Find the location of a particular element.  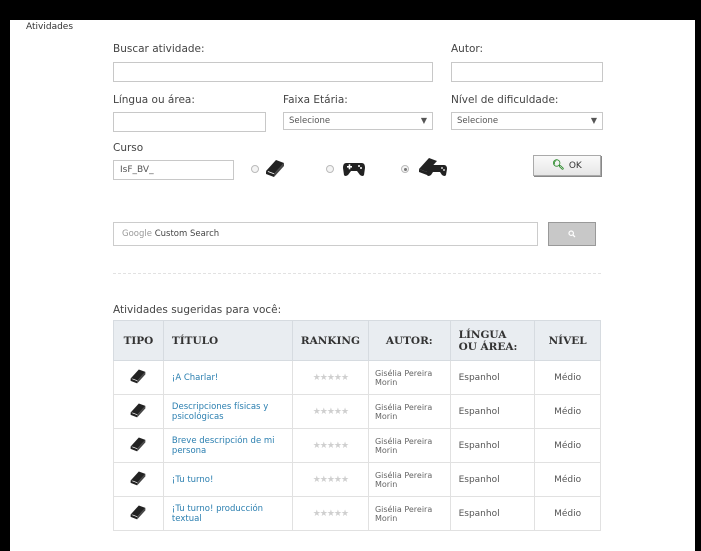

activity-title-link: ¡A Charlar! is located at coordinates (227, 377).